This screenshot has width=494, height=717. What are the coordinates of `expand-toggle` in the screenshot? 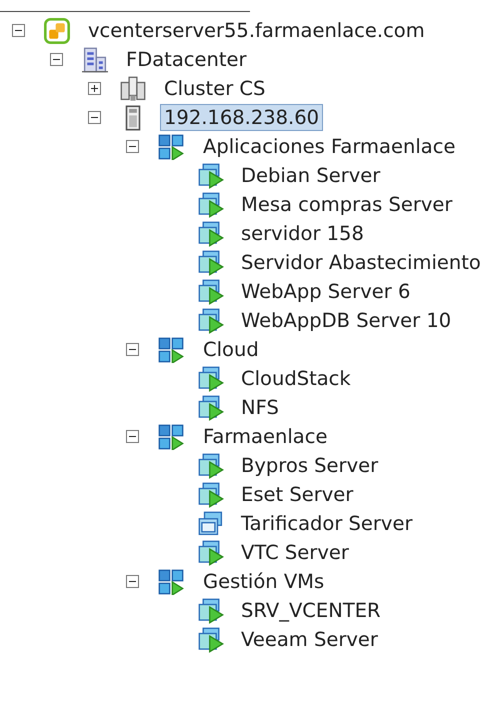 It's located at (94, 88).